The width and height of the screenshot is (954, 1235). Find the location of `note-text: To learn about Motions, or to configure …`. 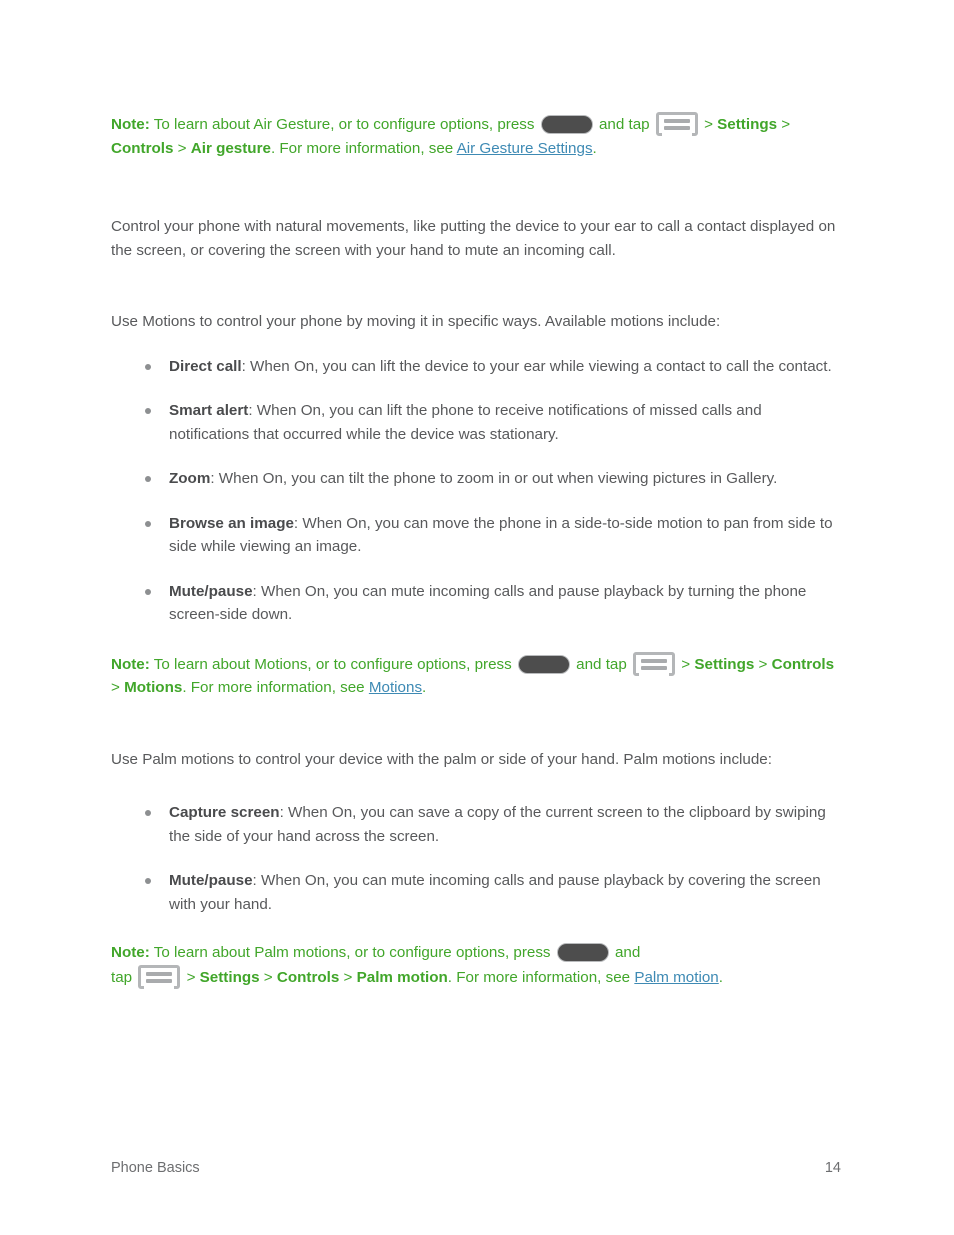

note-text: To learn about Motions, or to configure … is located at coordinates (332, 664).